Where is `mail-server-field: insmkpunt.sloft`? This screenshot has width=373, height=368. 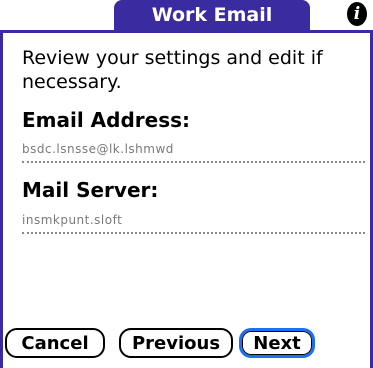 mail-server-field: insmkpunt.sloft is located at coordinates (193, 221).